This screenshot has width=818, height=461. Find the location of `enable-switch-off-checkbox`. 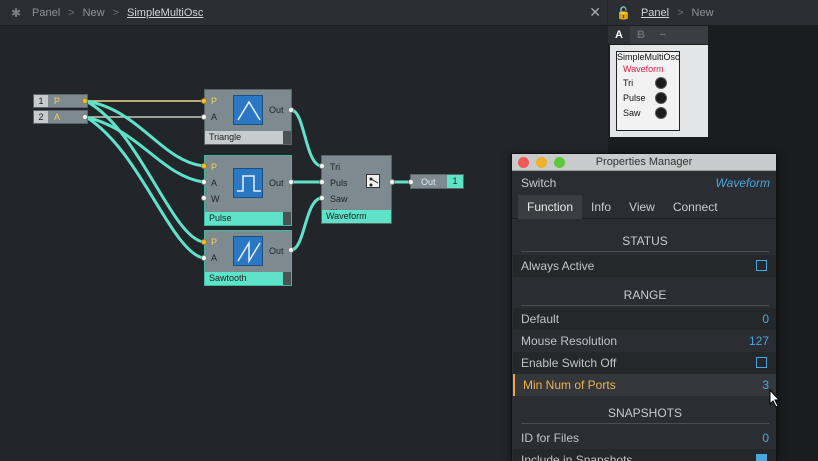

enable-switch-off-checkbox is located at coordinates (761, 362).